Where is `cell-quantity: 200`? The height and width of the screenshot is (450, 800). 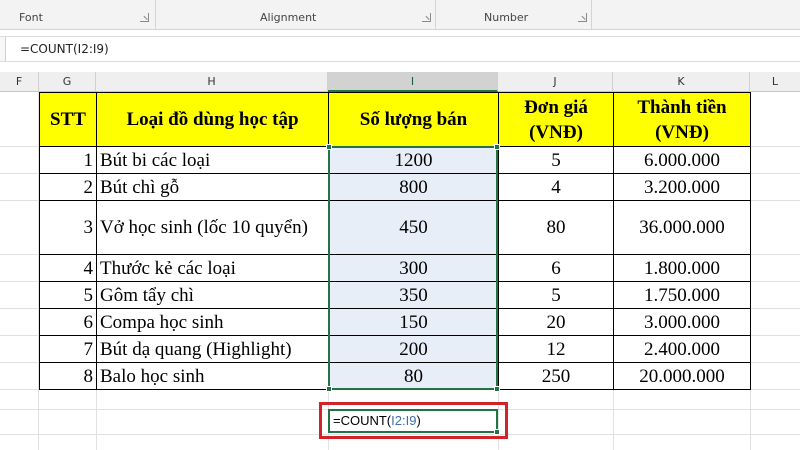
cell-quantity: 200 is located at coordinates (413, 349).